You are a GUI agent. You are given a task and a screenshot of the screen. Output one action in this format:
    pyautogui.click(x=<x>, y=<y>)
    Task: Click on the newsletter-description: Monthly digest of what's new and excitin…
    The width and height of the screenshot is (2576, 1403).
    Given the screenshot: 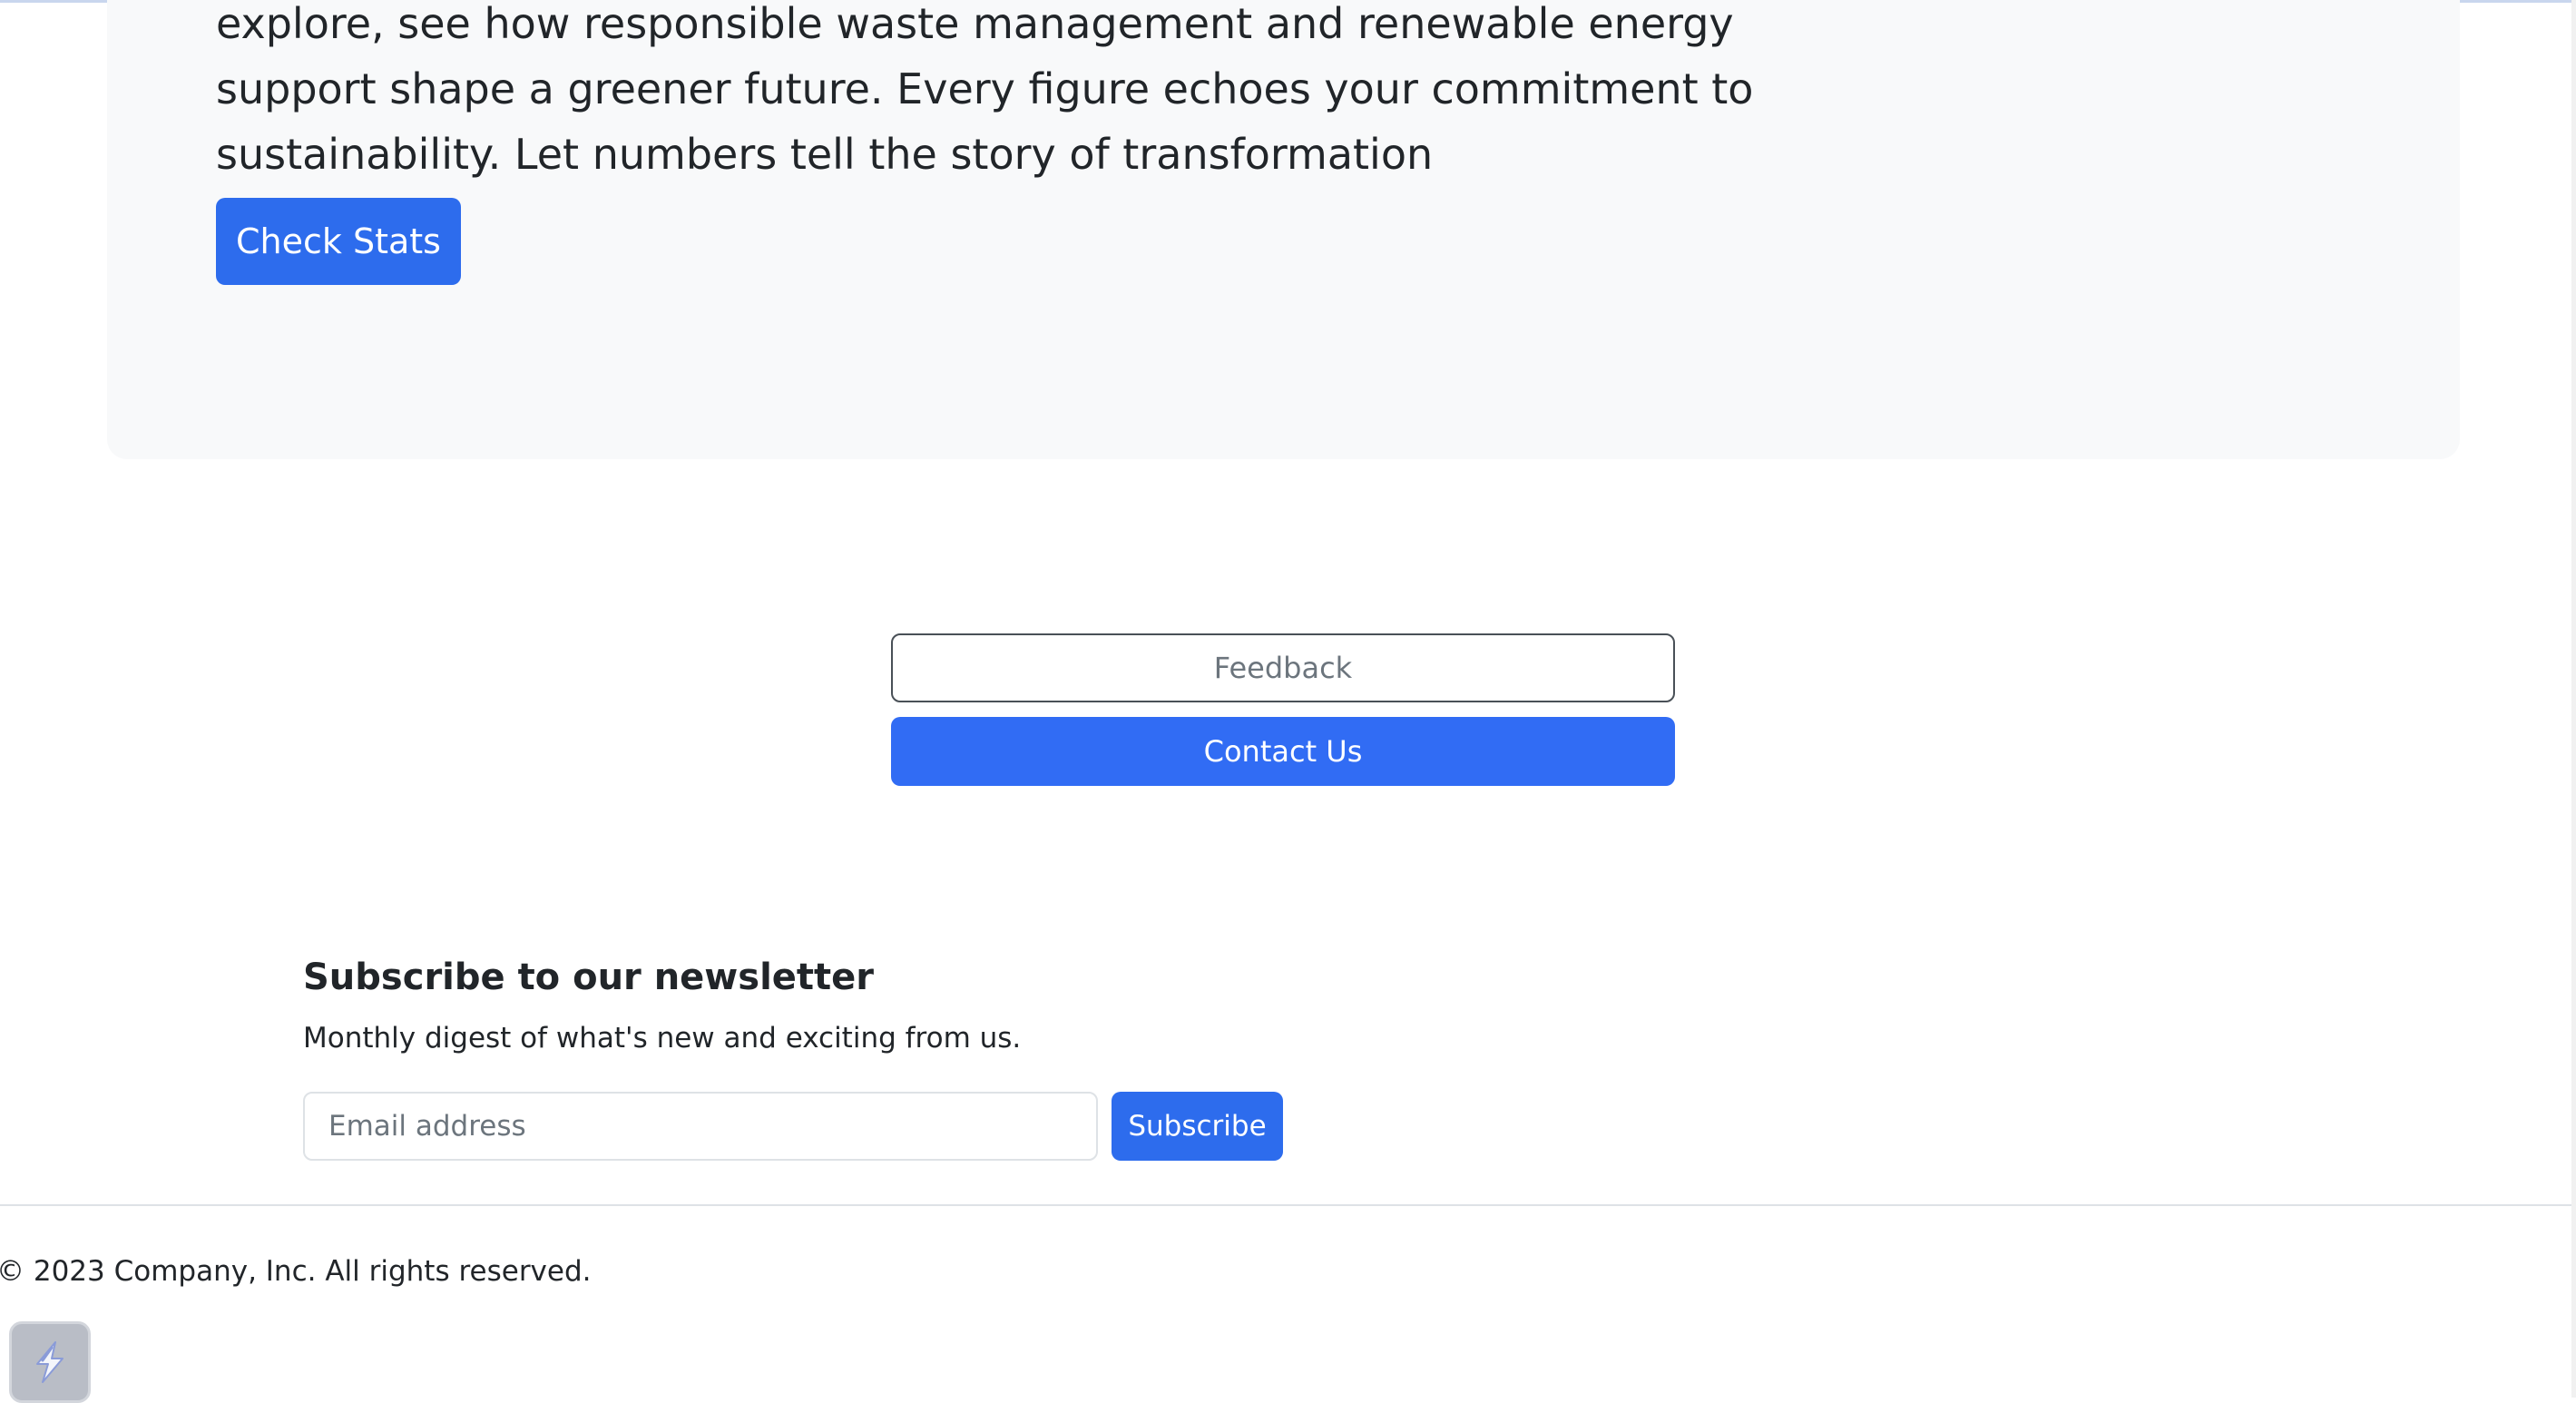 What is the action you would take?
    pyautogui.click(x=662, y=1038)
    